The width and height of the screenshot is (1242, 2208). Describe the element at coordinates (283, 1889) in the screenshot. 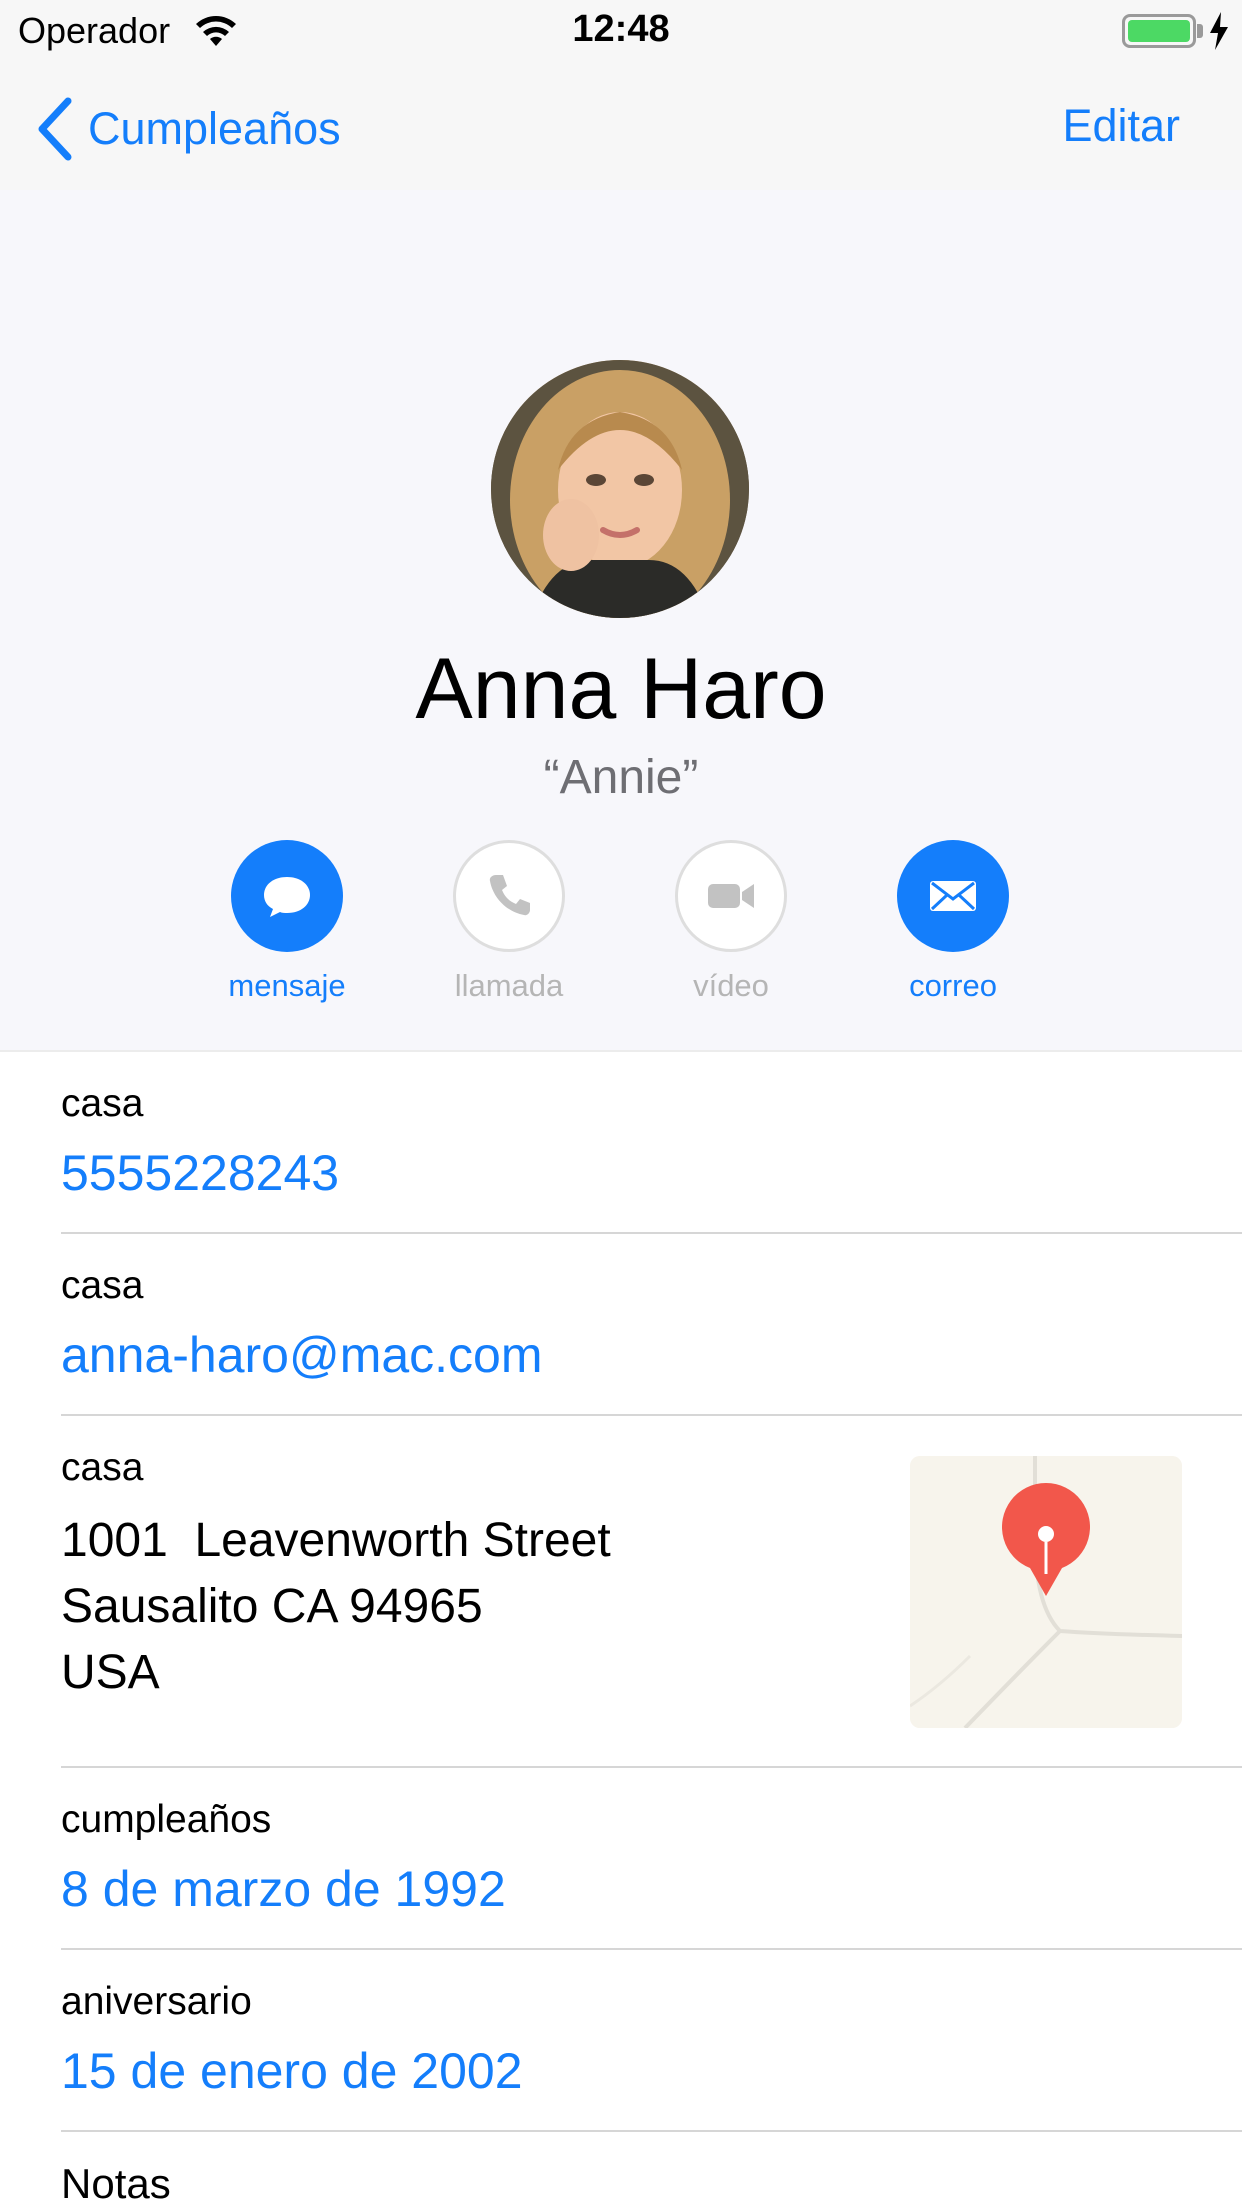

I see `birthday-date-link: 8 de marzo de 1992` at that location.